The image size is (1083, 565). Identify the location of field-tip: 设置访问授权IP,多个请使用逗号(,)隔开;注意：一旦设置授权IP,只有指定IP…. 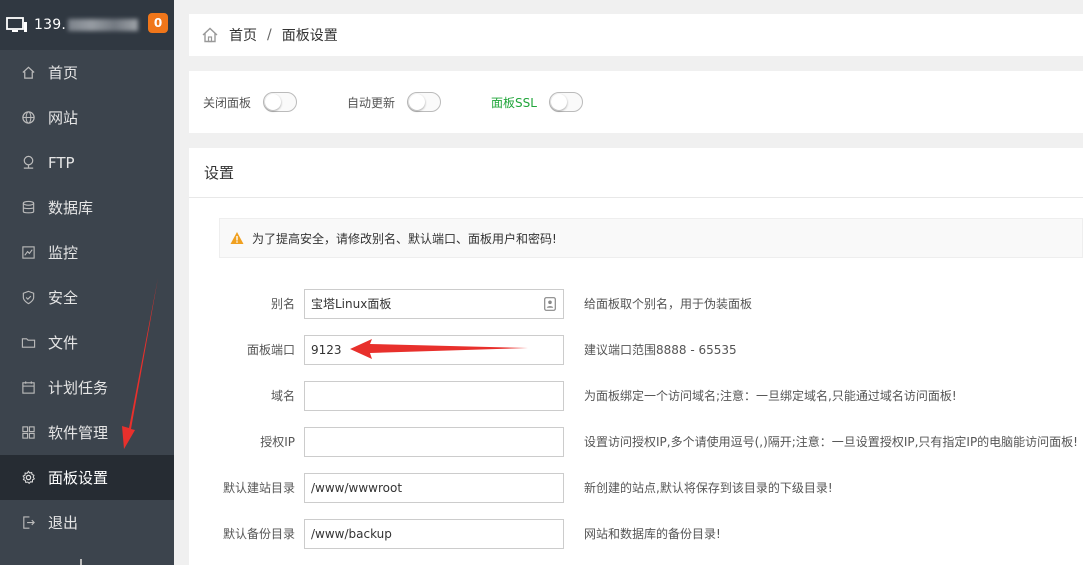
(831, 442).